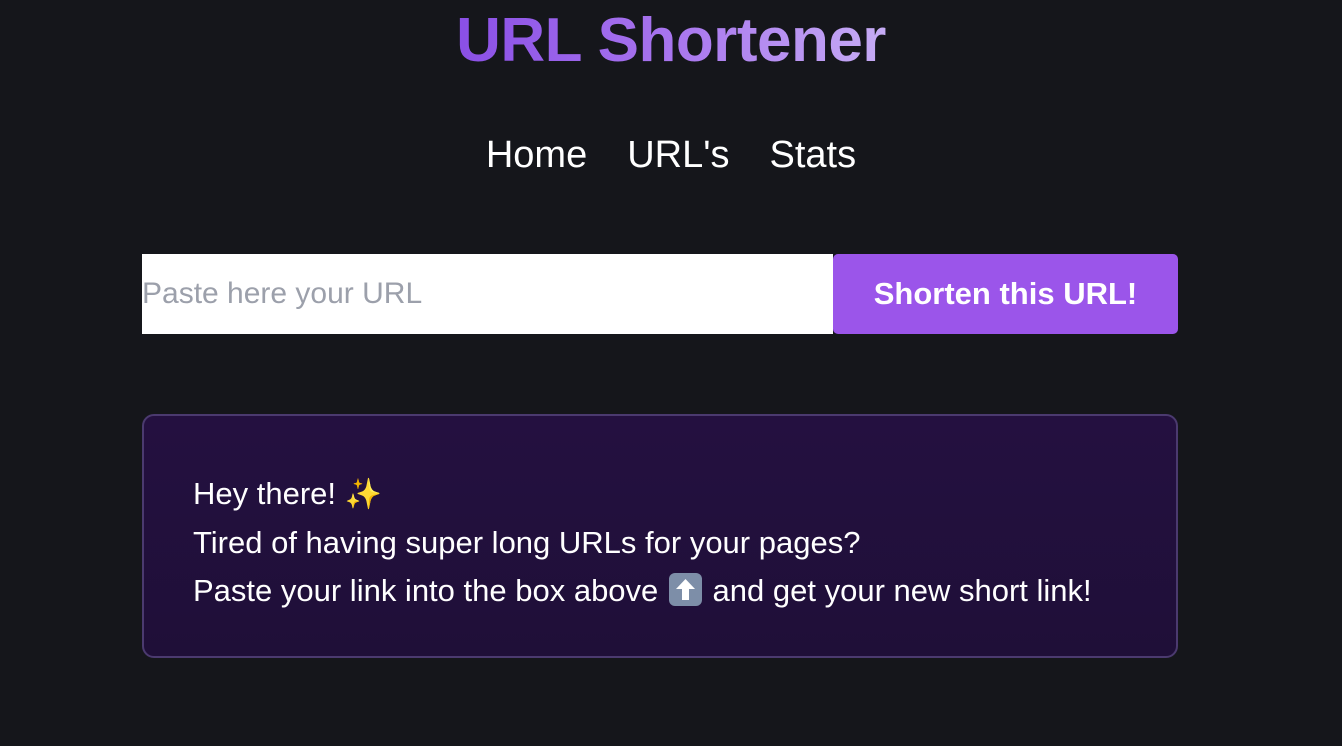 This screenshot has height=746, width=1342. Describe the element at coordinates (678, 155) in the screenshot. I see `nav-link-urls: URL's` at that location.